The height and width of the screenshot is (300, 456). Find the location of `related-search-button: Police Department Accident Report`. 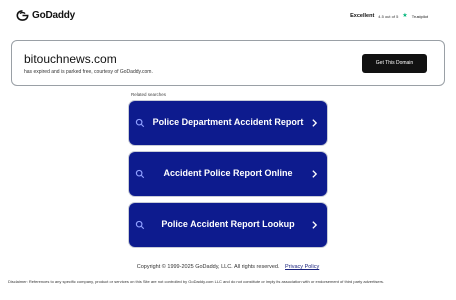

related-search-button: Police Department Accident Report is located at coordinates (228, 123).